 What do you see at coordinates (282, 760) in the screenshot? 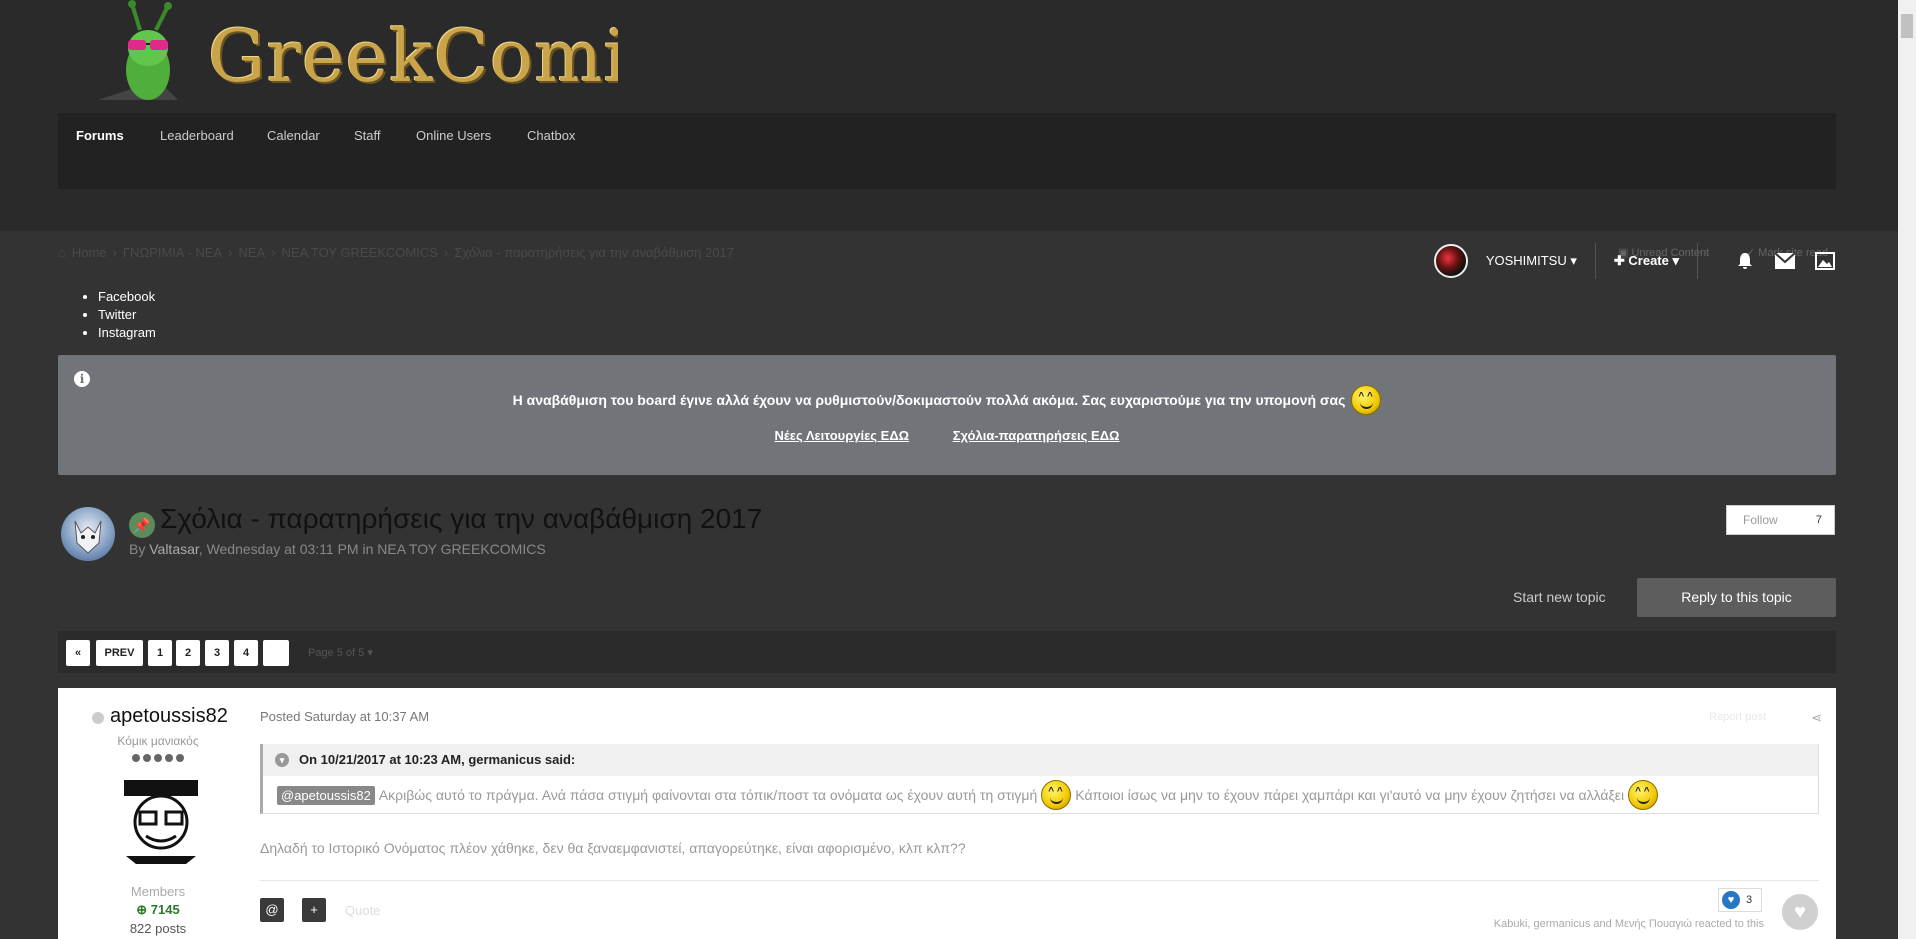
I see `collapse-quote-icon: ▾` at bounding box center [282, 760].